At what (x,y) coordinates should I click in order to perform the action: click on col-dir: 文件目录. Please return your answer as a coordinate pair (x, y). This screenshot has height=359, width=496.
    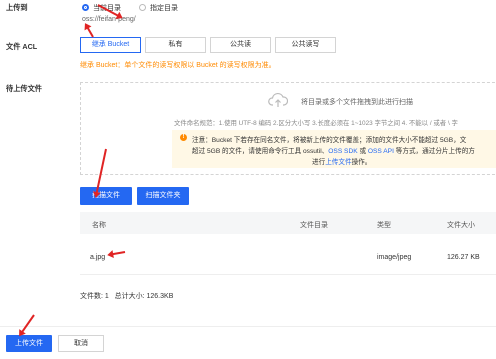
    Looking at the image, I should click on (314, 225).